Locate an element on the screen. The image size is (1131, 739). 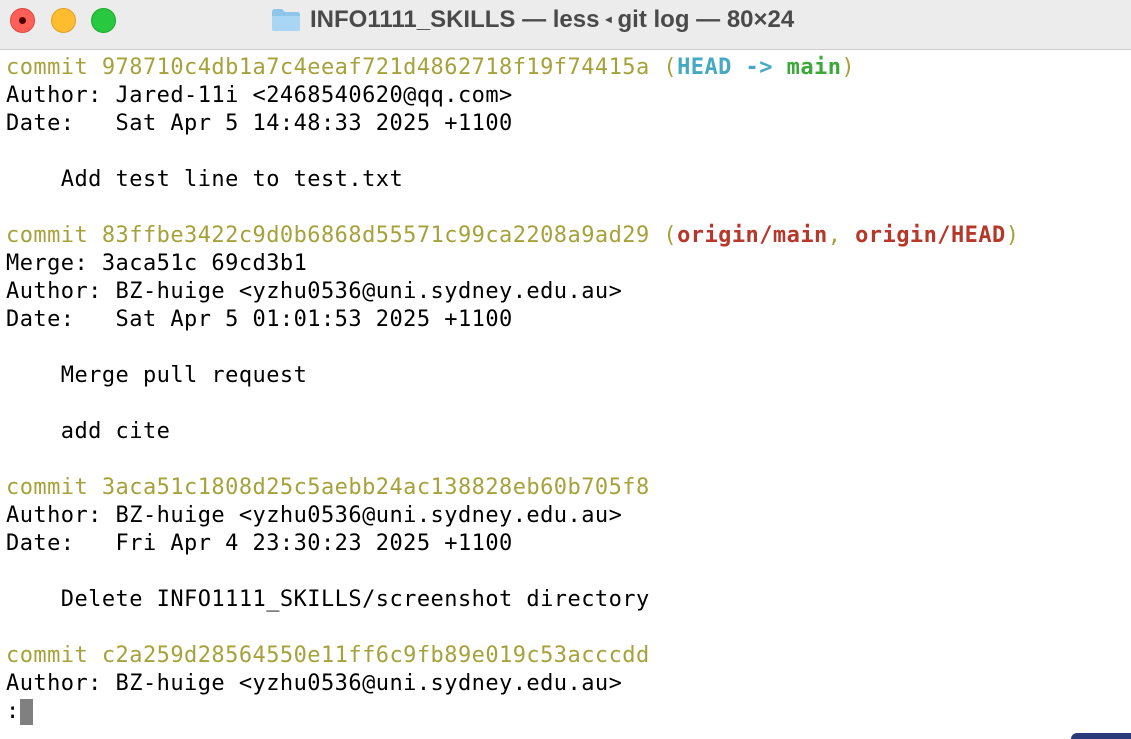
title-bar: INFO1111_SKILLS — less ◂ git log — 80×24 is located at coordinates (565, 25).